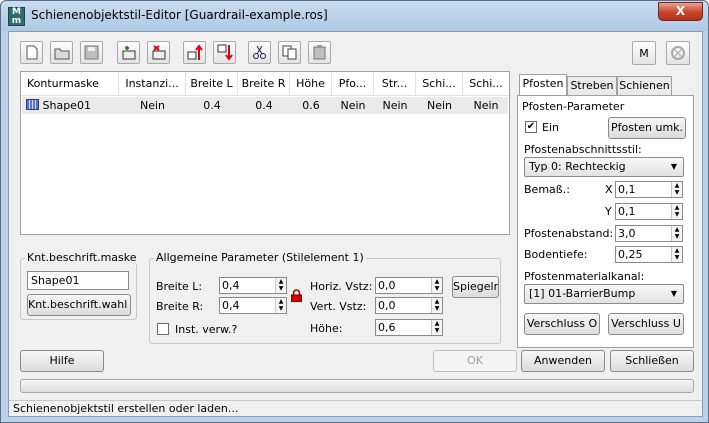 The image size is (709, 423). Describe the element at coordinates (644, 53) in the screenshot. I see `m-button: M` at that location.